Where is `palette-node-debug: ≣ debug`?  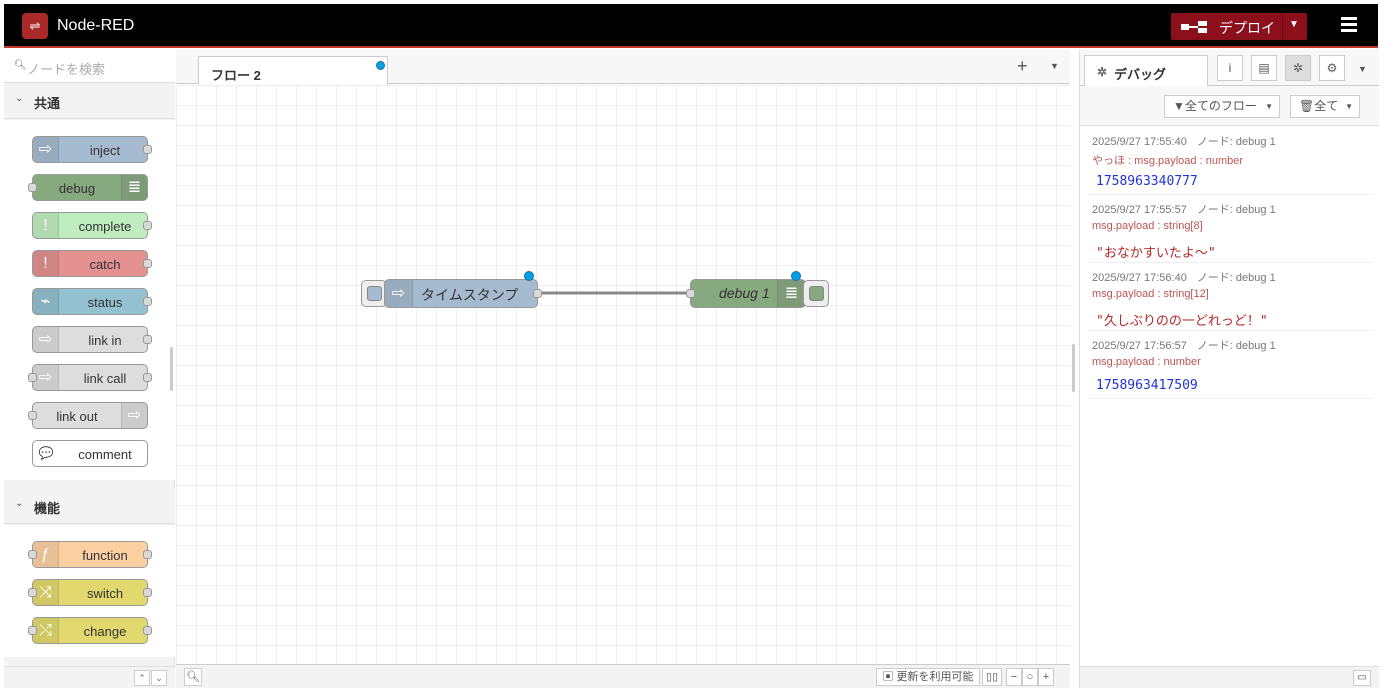
palette-node-debug: ≣ debug is located at coordinates (88, 187).